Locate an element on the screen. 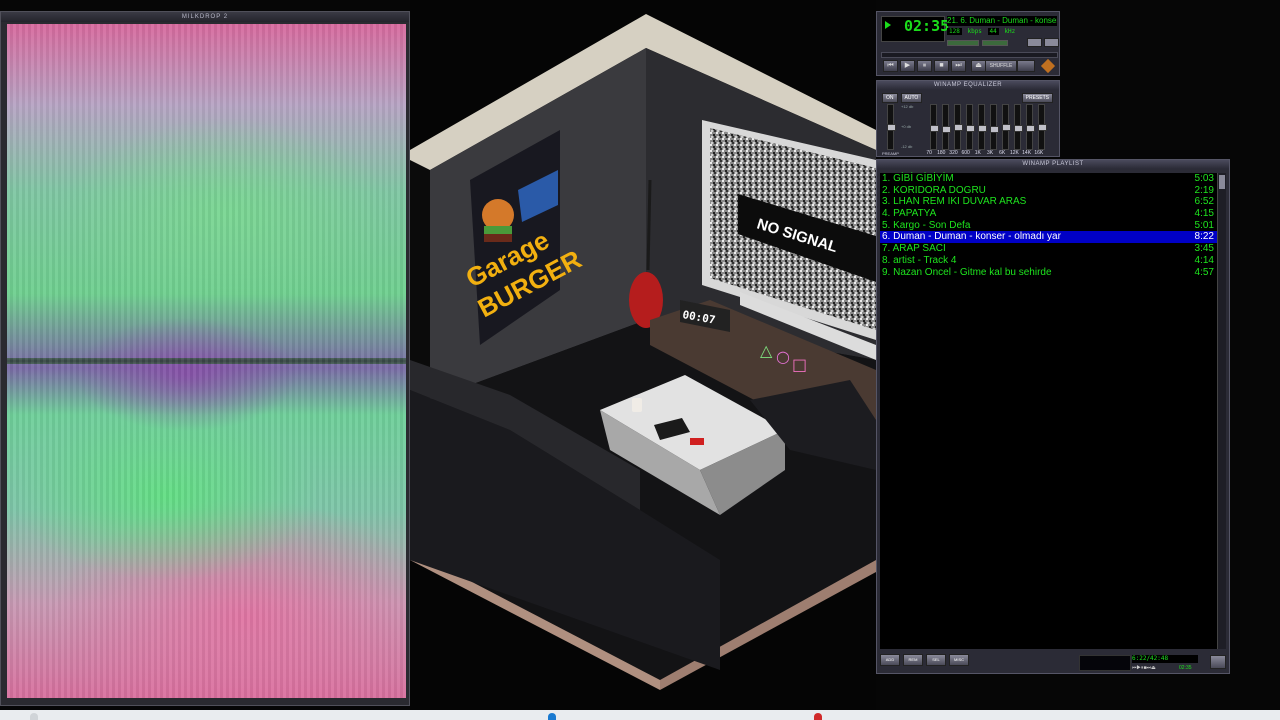 The image size is (1280, 720). playlist-info-panel is located at coordinates (1105, 663).